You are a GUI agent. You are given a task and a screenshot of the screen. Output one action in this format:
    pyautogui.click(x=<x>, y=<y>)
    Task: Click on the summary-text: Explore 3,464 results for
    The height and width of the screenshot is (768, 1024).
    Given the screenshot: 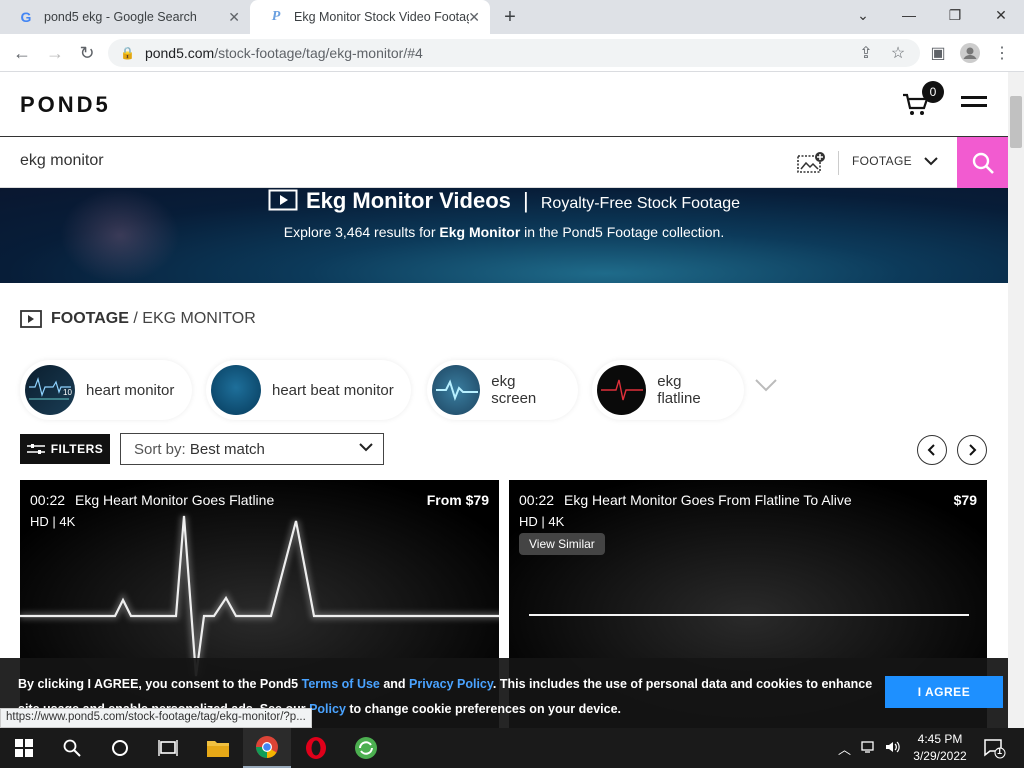 What is the action you would take?
    pyautogui.click(x=361, y=232)
    